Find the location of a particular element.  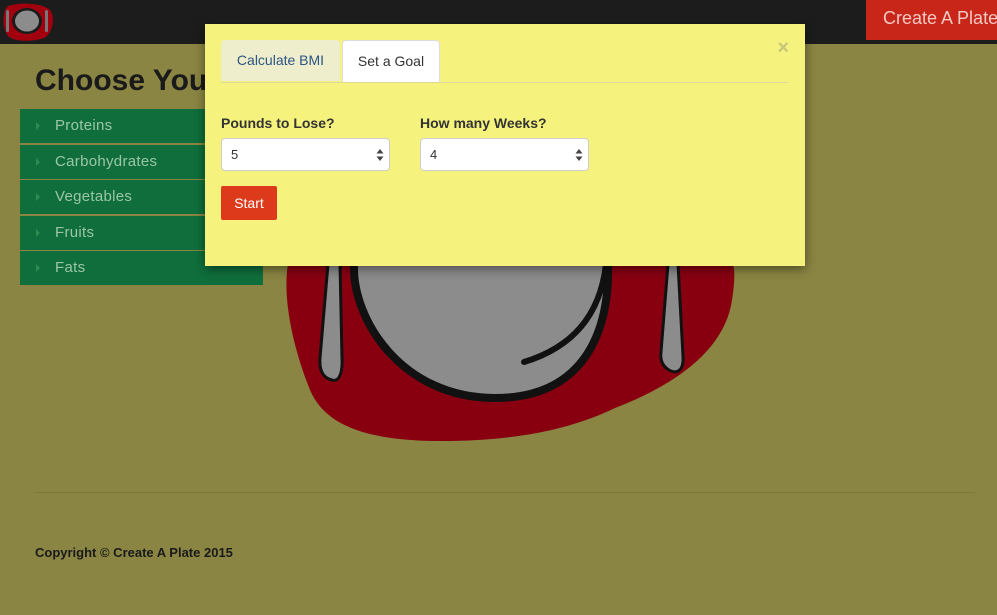

page-title: Choose You is located at coordinates (121, 80).